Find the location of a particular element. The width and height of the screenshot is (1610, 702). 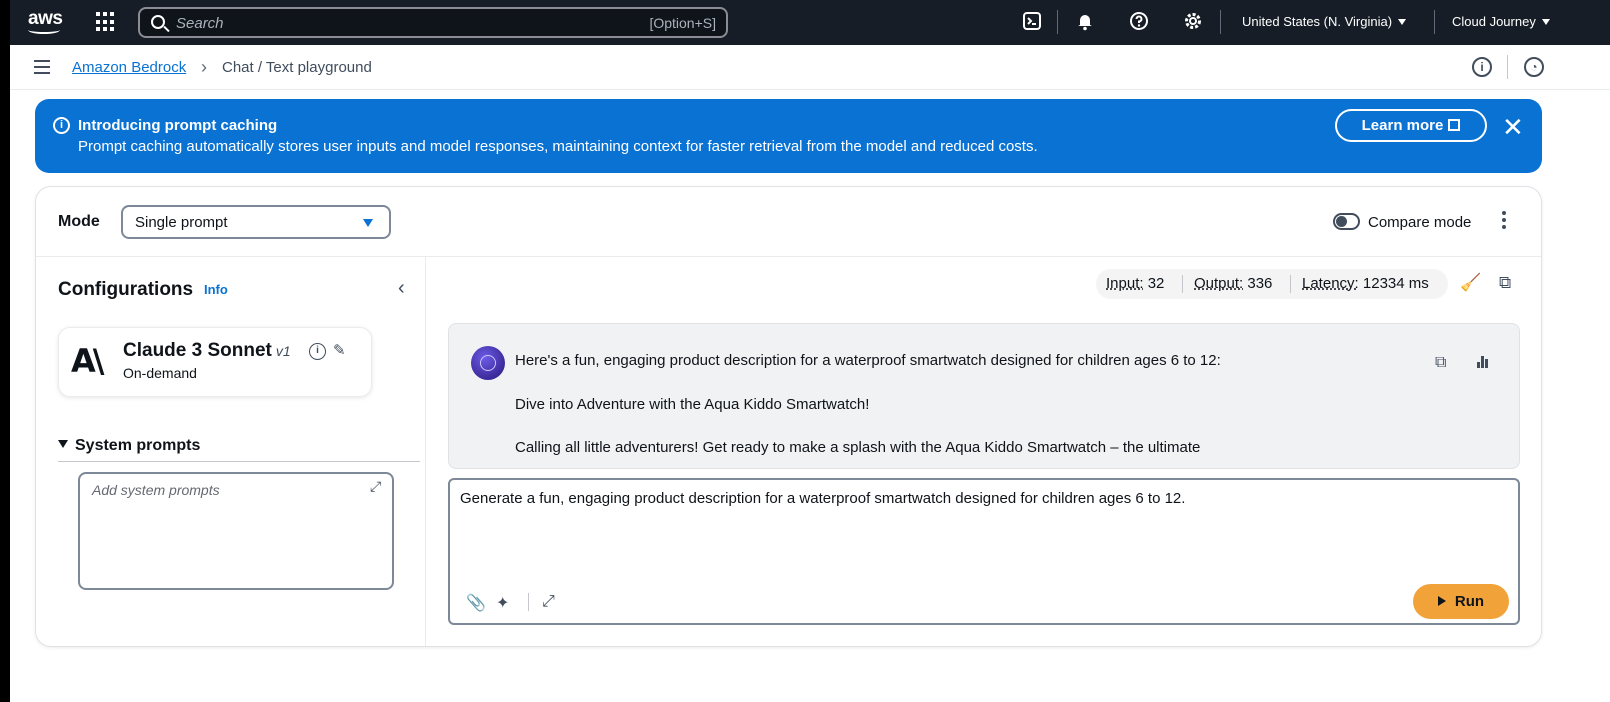

system-prompts-label: System prompts is located at coordinates (138, 445).